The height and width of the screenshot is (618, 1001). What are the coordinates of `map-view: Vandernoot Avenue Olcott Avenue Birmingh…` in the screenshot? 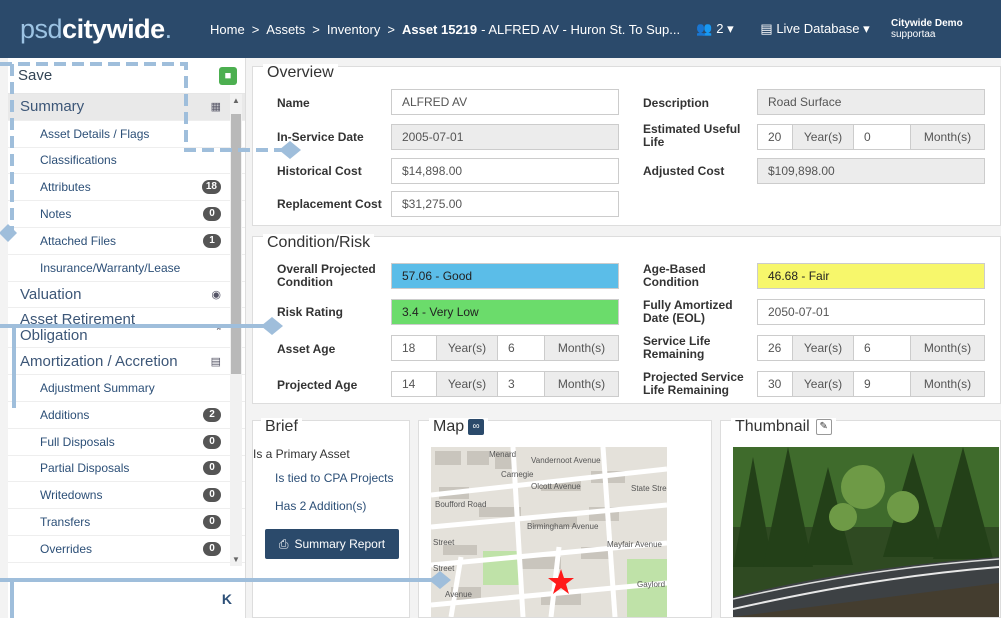 It's located at (549, 532).